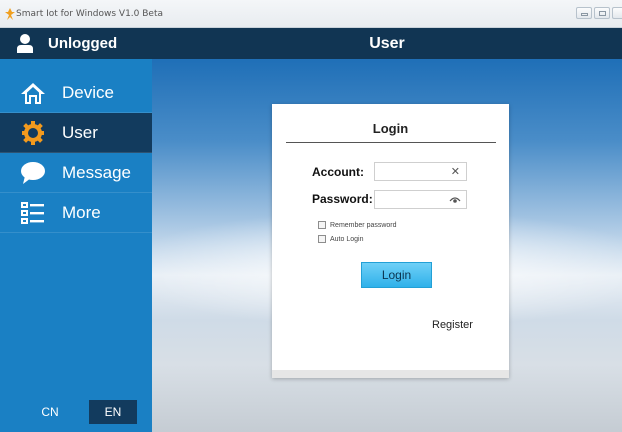 The image size is (622, 432). I want to click on password-label: Password:, so click(342, 199).